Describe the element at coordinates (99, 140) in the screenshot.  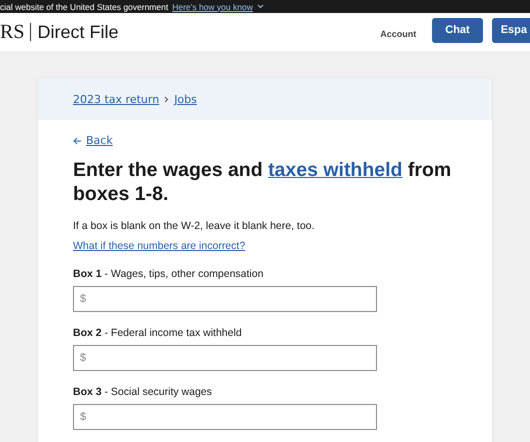
I see `back-link: Back` at that location.